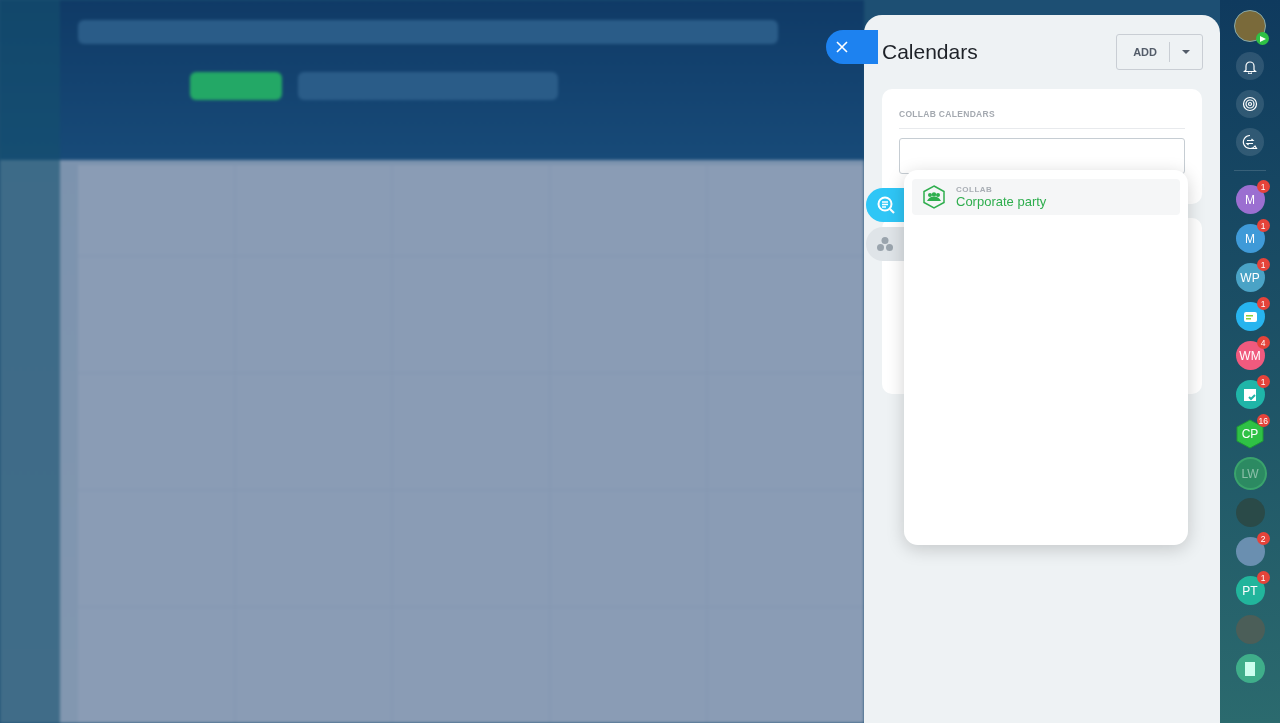  I want to click on chat-bubbles-avatar, so click(1250, 316).